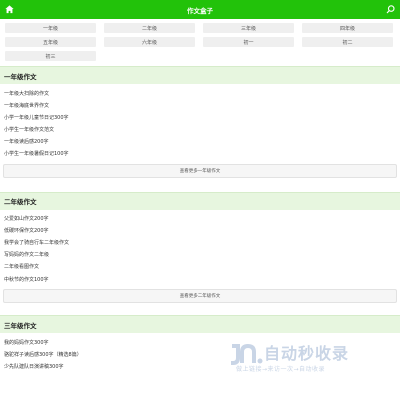  Describe the element at coordinates (200, 219) in the screenshot. I see `list-item: 父爱如山作文200字` at that location.